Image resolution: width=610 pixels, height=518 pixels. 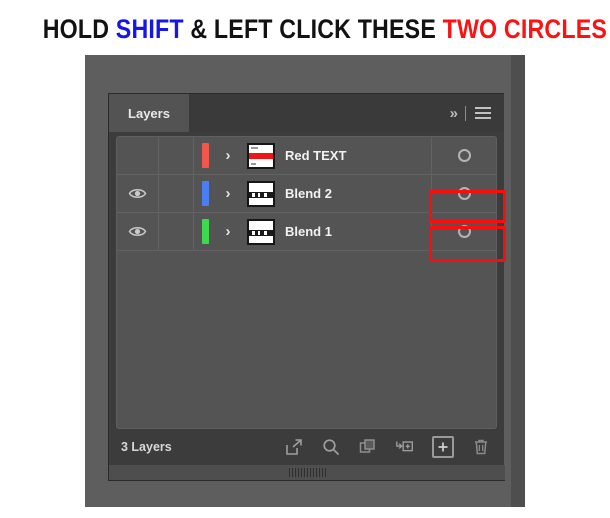 What do you see at coordinates (176, 155) in the screenshot?
I see `lock-toggle-red-text` at bounding box center [176, 155].